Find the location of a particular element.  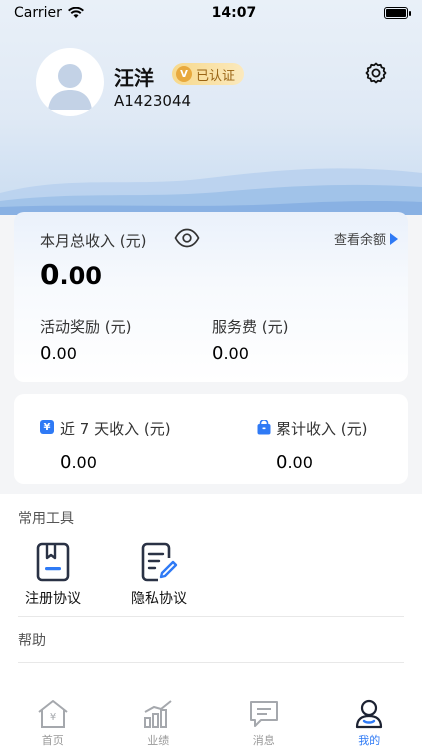

reward-label: 活动奖励 (元) is located at coordinates (86, 327).